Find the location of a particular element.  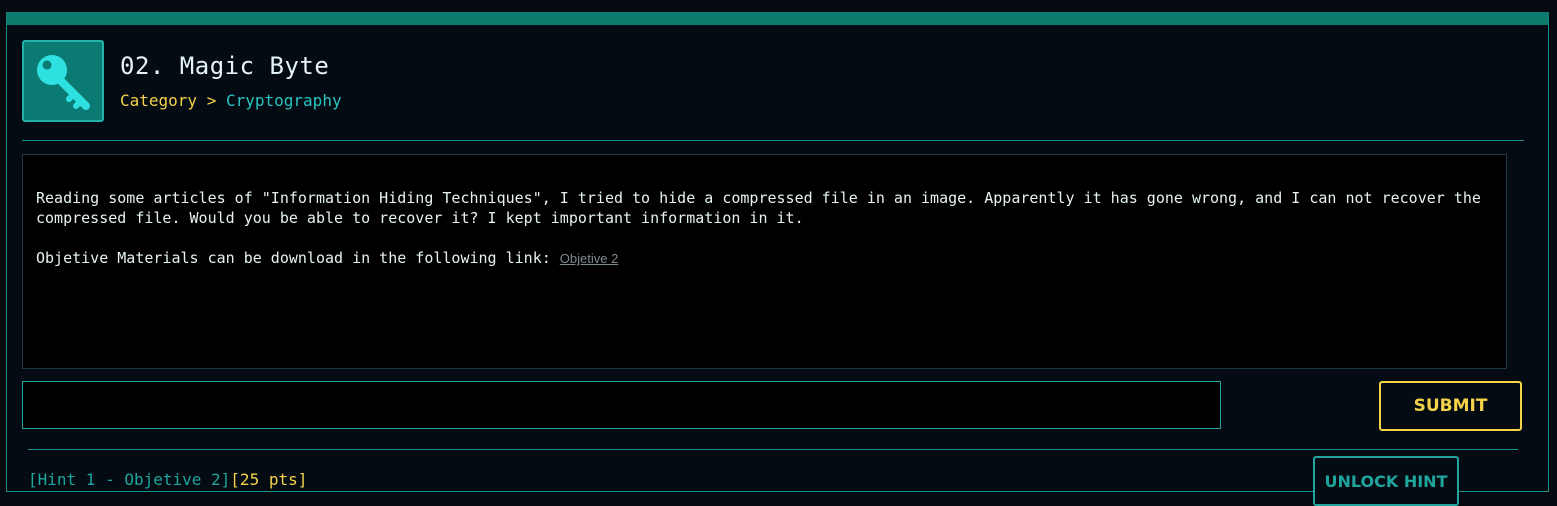

category-breadcrumb: Category > Cryptography is located at coordinates (231, 100).